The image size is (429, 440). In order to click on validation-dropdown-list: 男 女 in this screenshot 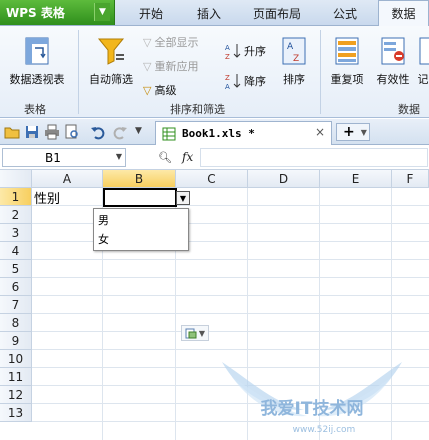, I will do `click(141, 229)`.